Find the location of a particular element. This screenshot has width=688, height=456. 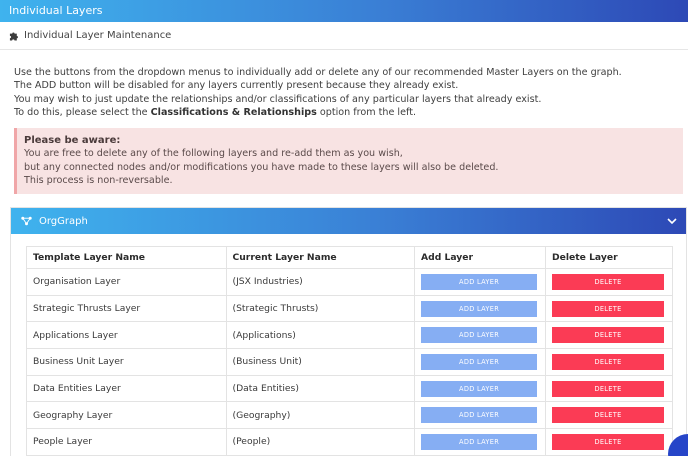

template-layer-name: Geography Layer is located at coordinates (126, 415).